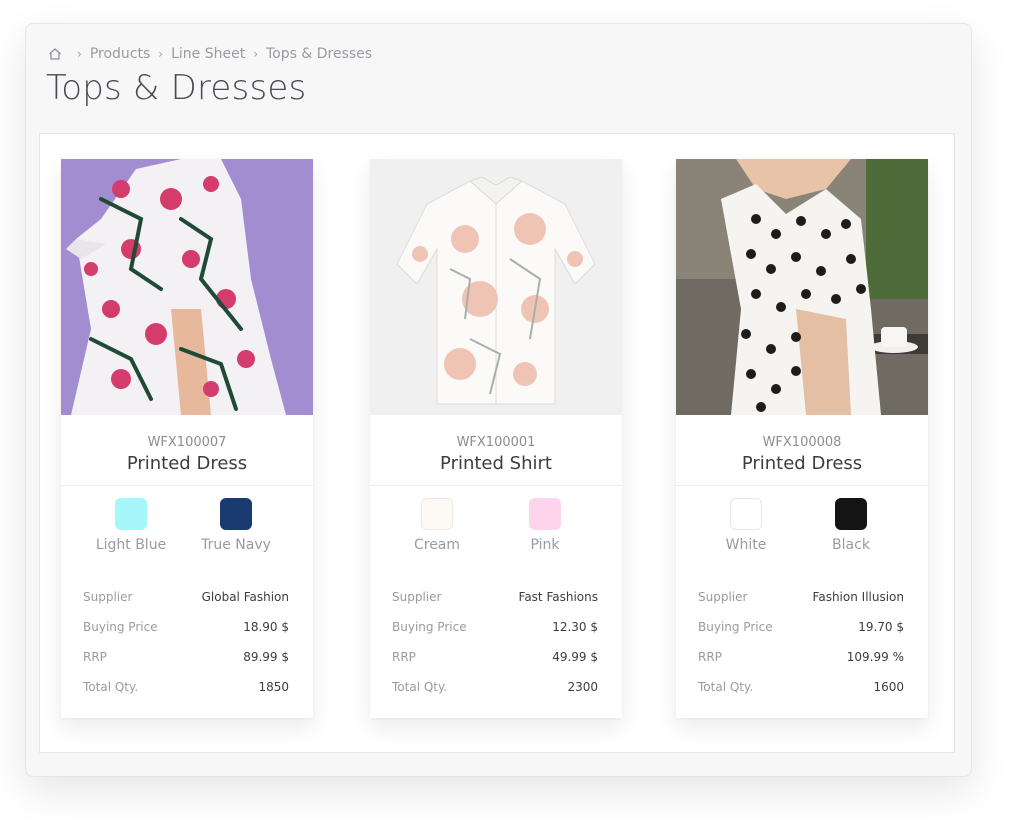 The image size is (1012, 828). Describe the element at coordinates (801, 627) in the screenshot. I see `spec-buying-price: Buying Price 19.70 $` at that location.